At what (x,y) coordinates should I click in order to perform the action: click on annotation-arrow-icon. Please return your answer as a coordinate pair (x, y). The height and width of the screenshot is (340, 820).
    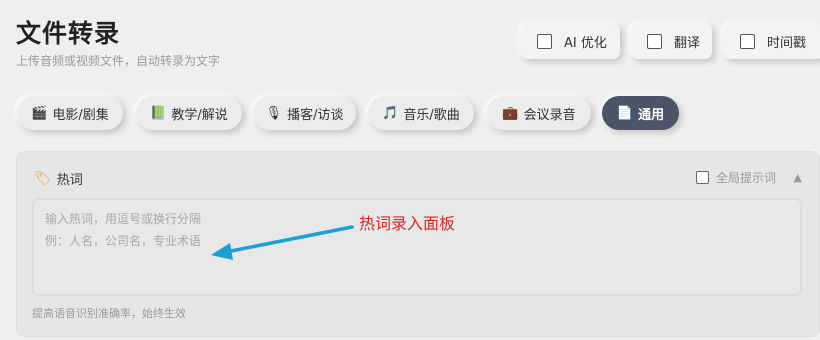
    Looking at the image, I should click on (282, 242).